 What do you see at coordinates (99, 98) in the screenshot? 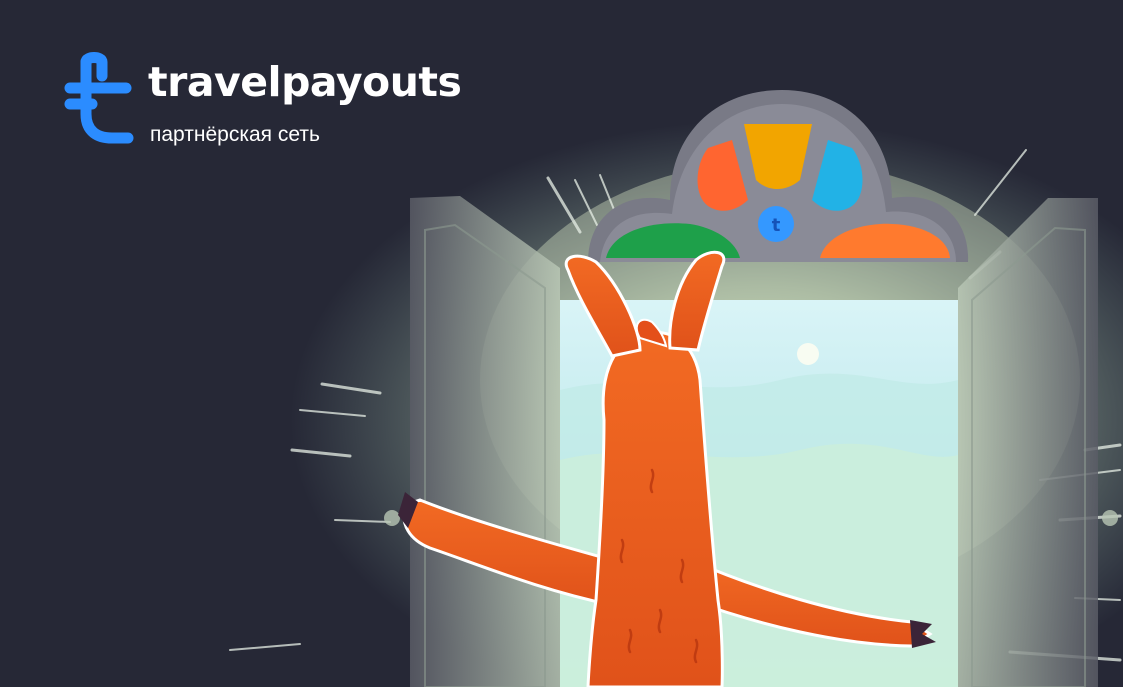
I see `travelpayouts-t-icon` at bounding box center [99, 98].